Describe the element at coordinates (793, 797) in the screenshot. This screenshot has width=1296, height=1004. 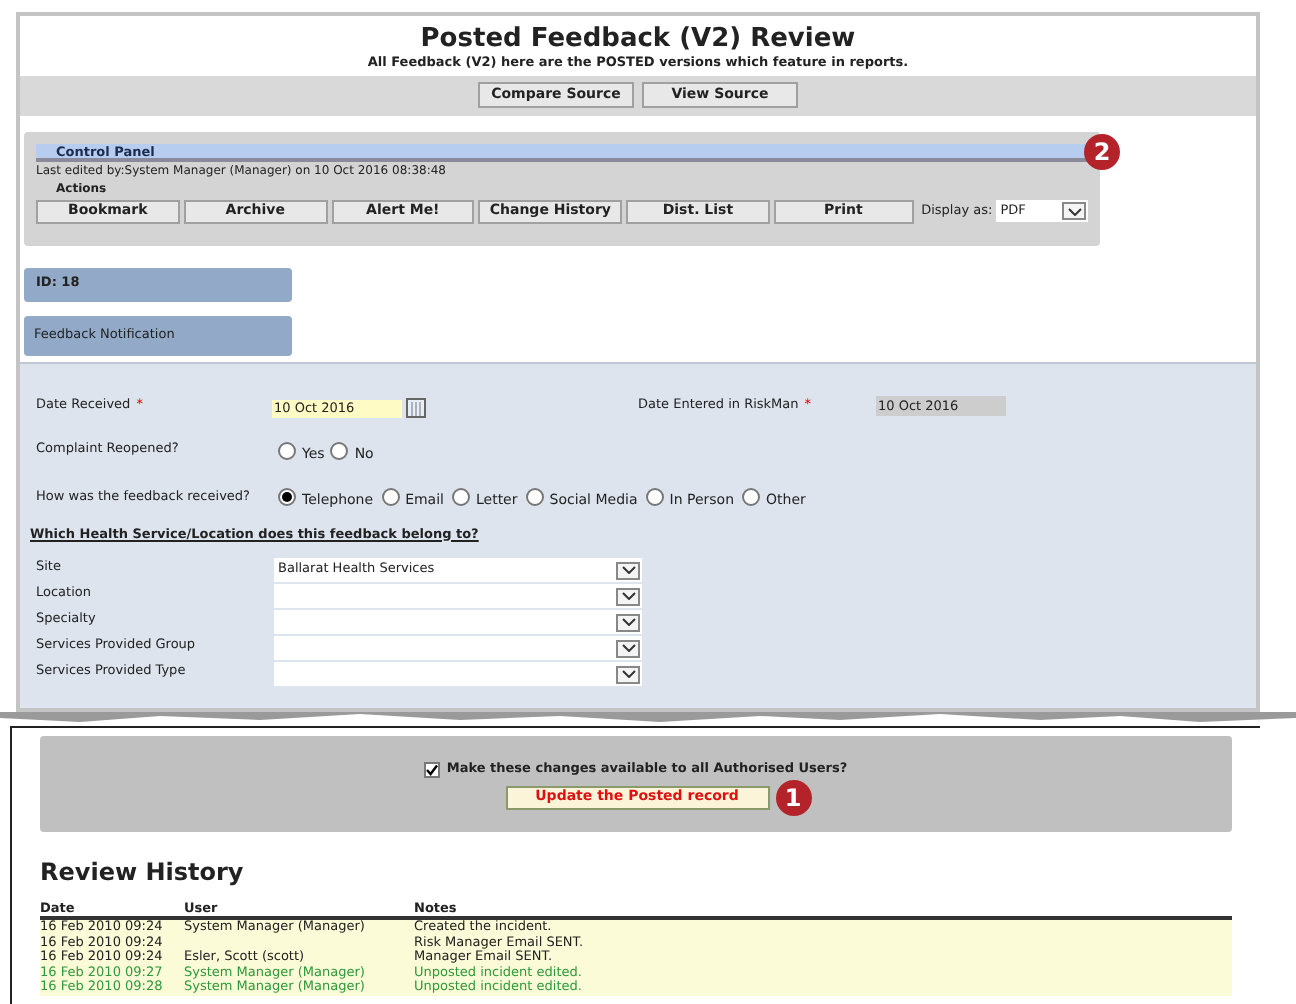
I see `callout-marker: 1` at that location.